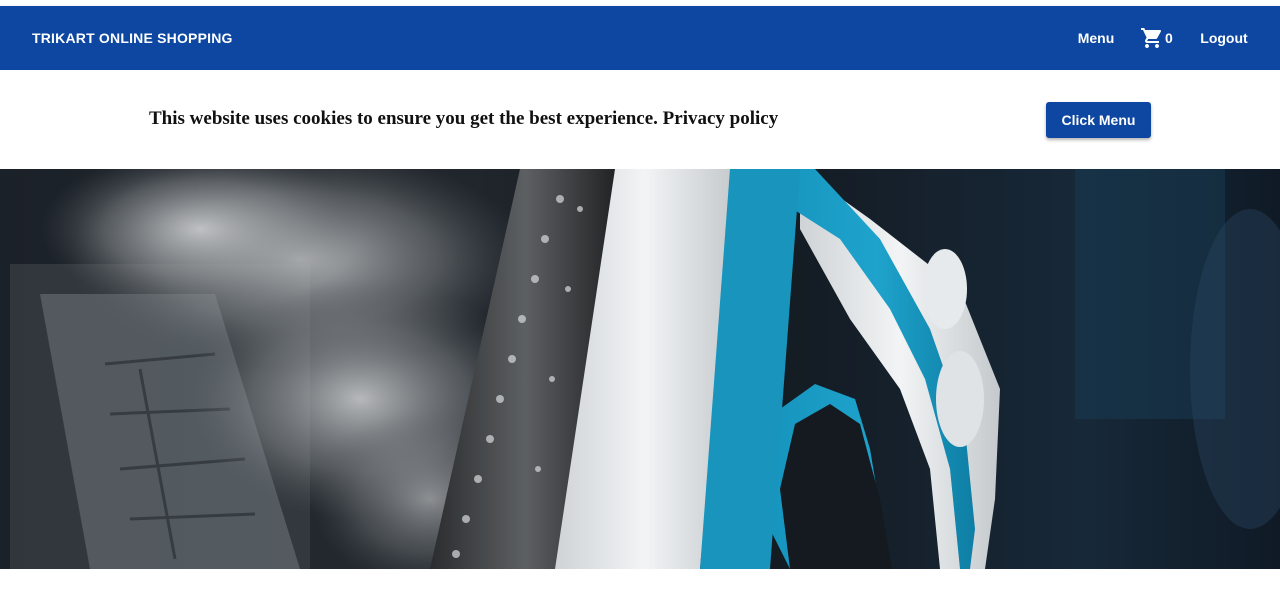  Describe the element at coordinates (1152, 38) in the screenshot. I see `shopping-cart-icon` at that location.